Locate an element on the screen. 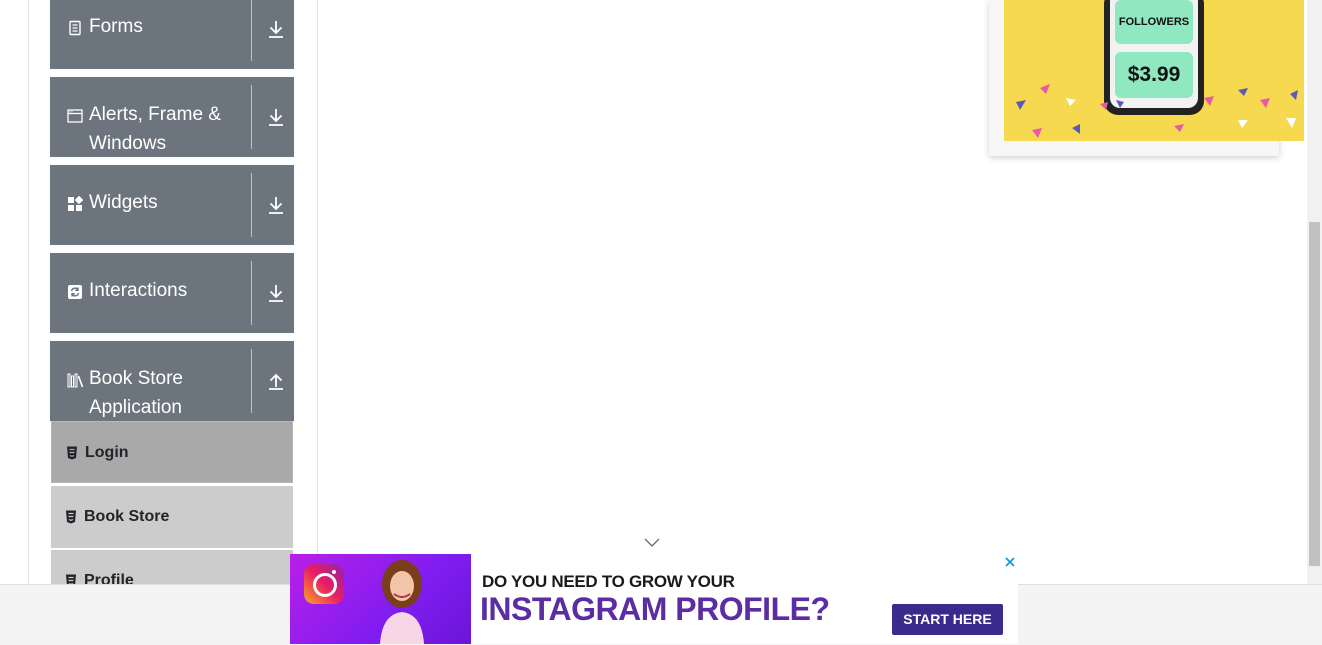  start-here-button: START HERE is located at coordinates (947, 619).